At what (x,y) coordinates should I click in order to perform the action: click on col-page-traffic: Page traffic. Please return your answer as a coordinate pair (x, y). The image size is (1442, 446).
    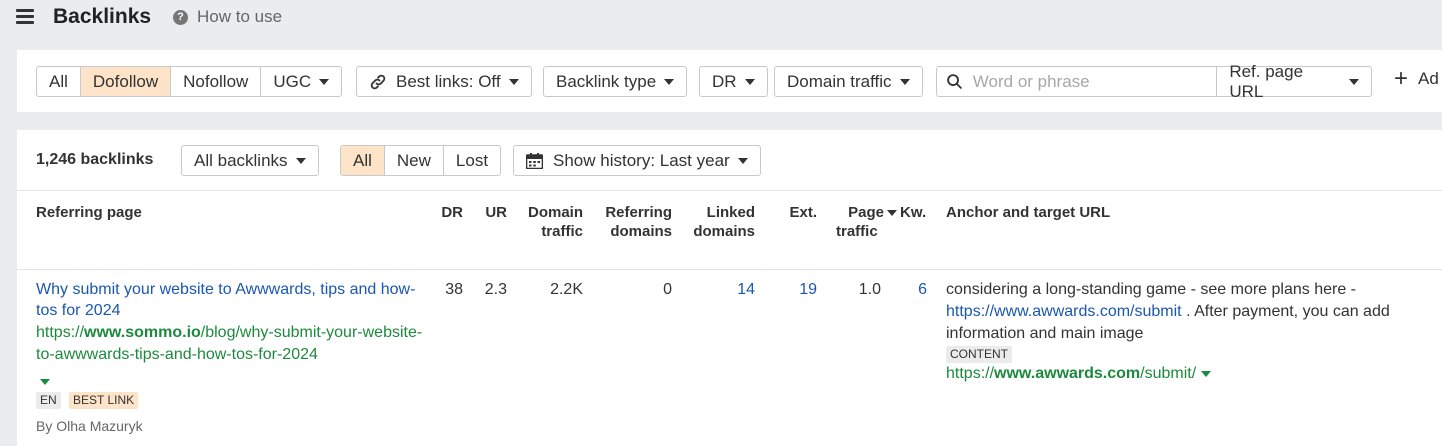
    Looking at the image, I should click on (865, 222).